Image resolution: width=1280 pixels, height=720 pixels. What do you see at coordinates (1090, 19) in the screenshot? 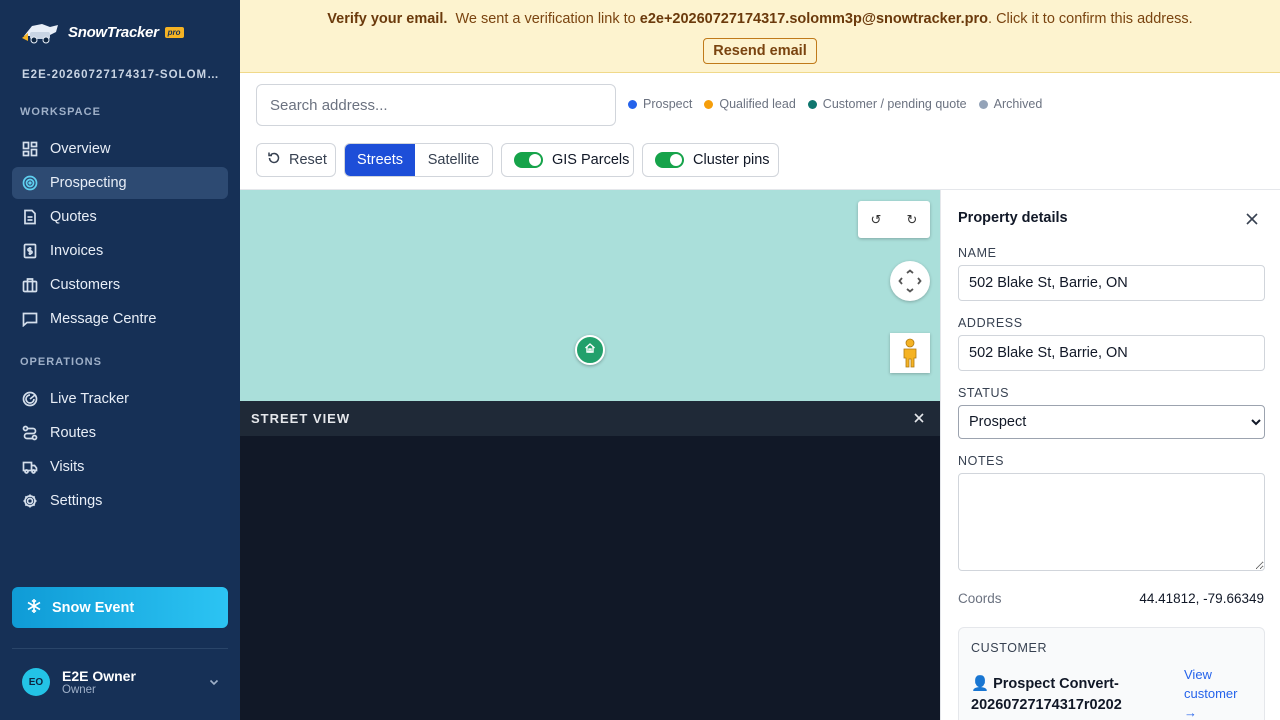
I see `banner-text-after: . Click it to confirm this address.` at bounding box center [1090, 19].